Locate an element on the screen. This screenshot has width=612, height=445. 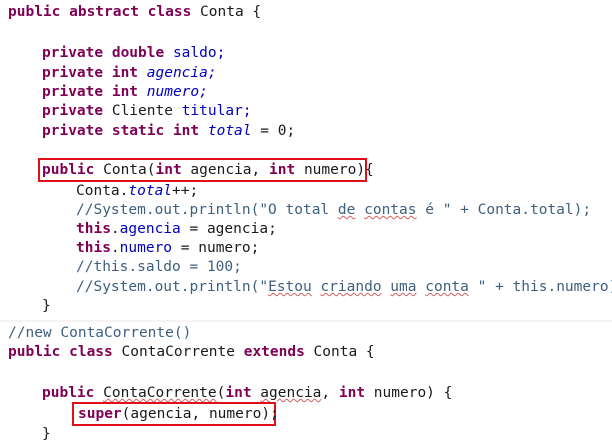
comment-text: //this.saldo = 100; is located at coordinates (159, 267).